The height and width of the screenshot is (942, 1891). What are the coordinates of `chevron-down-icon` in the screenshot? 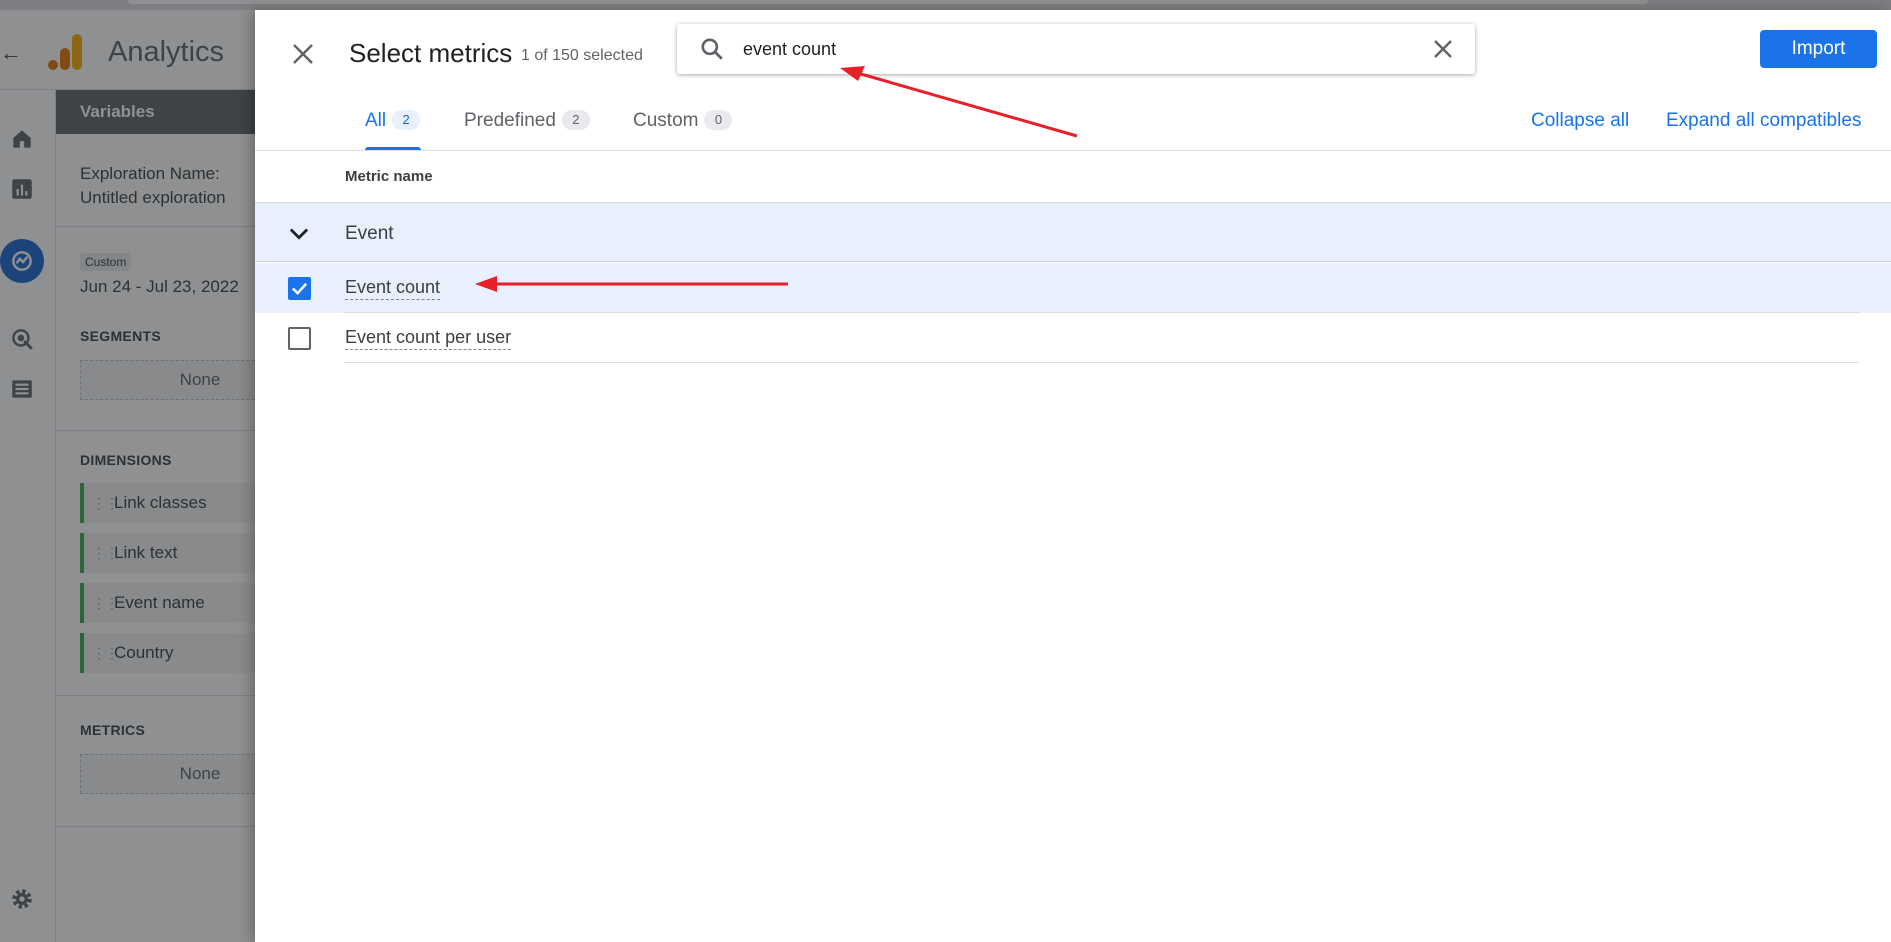 It's located at (299, 233).